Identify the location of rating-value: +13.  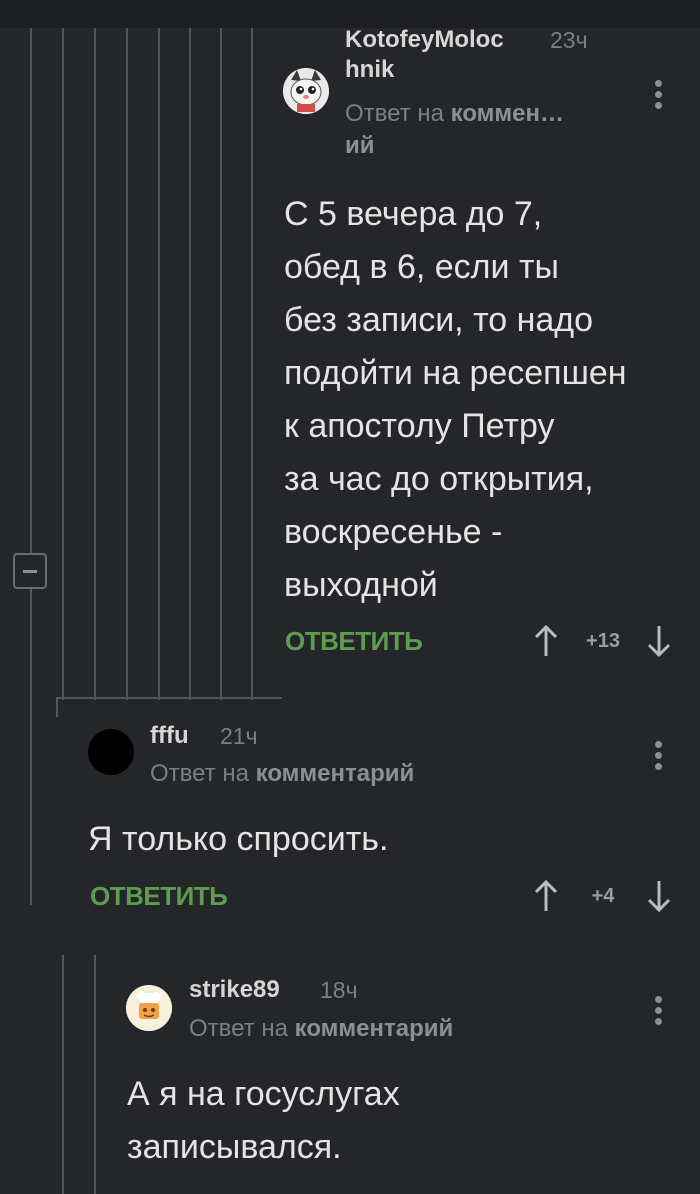
(603, 641).